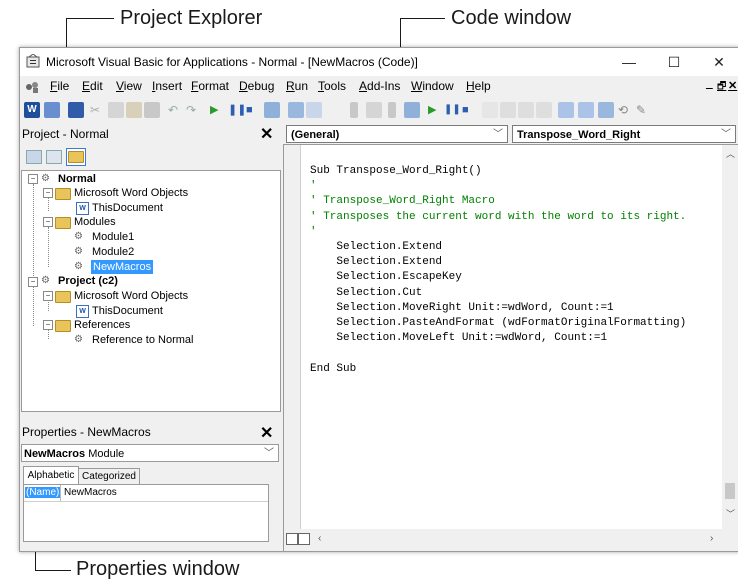  Describe the element at coordinates (626, 110) in the screenshot. I see `quick-watch-icon: ⟲` at that location.